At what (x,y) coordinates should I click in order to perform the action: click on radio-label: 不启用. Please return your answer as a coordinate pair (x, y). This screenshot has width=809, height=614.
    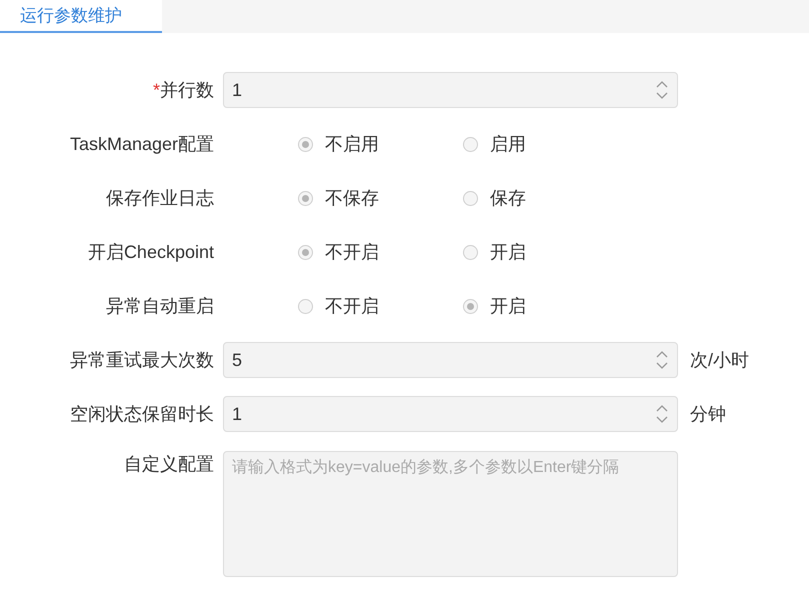
    Looking at the image, I should click on (352, 144).